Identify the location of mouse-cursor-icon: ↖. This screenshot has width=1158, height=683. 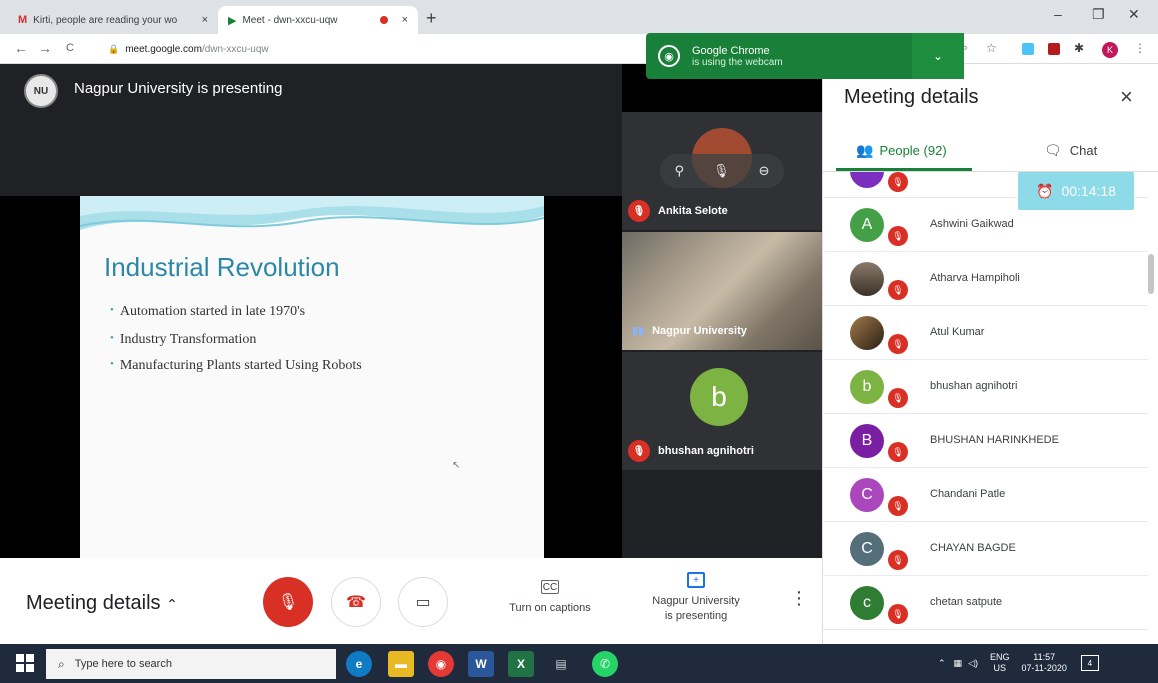
(456, 465).